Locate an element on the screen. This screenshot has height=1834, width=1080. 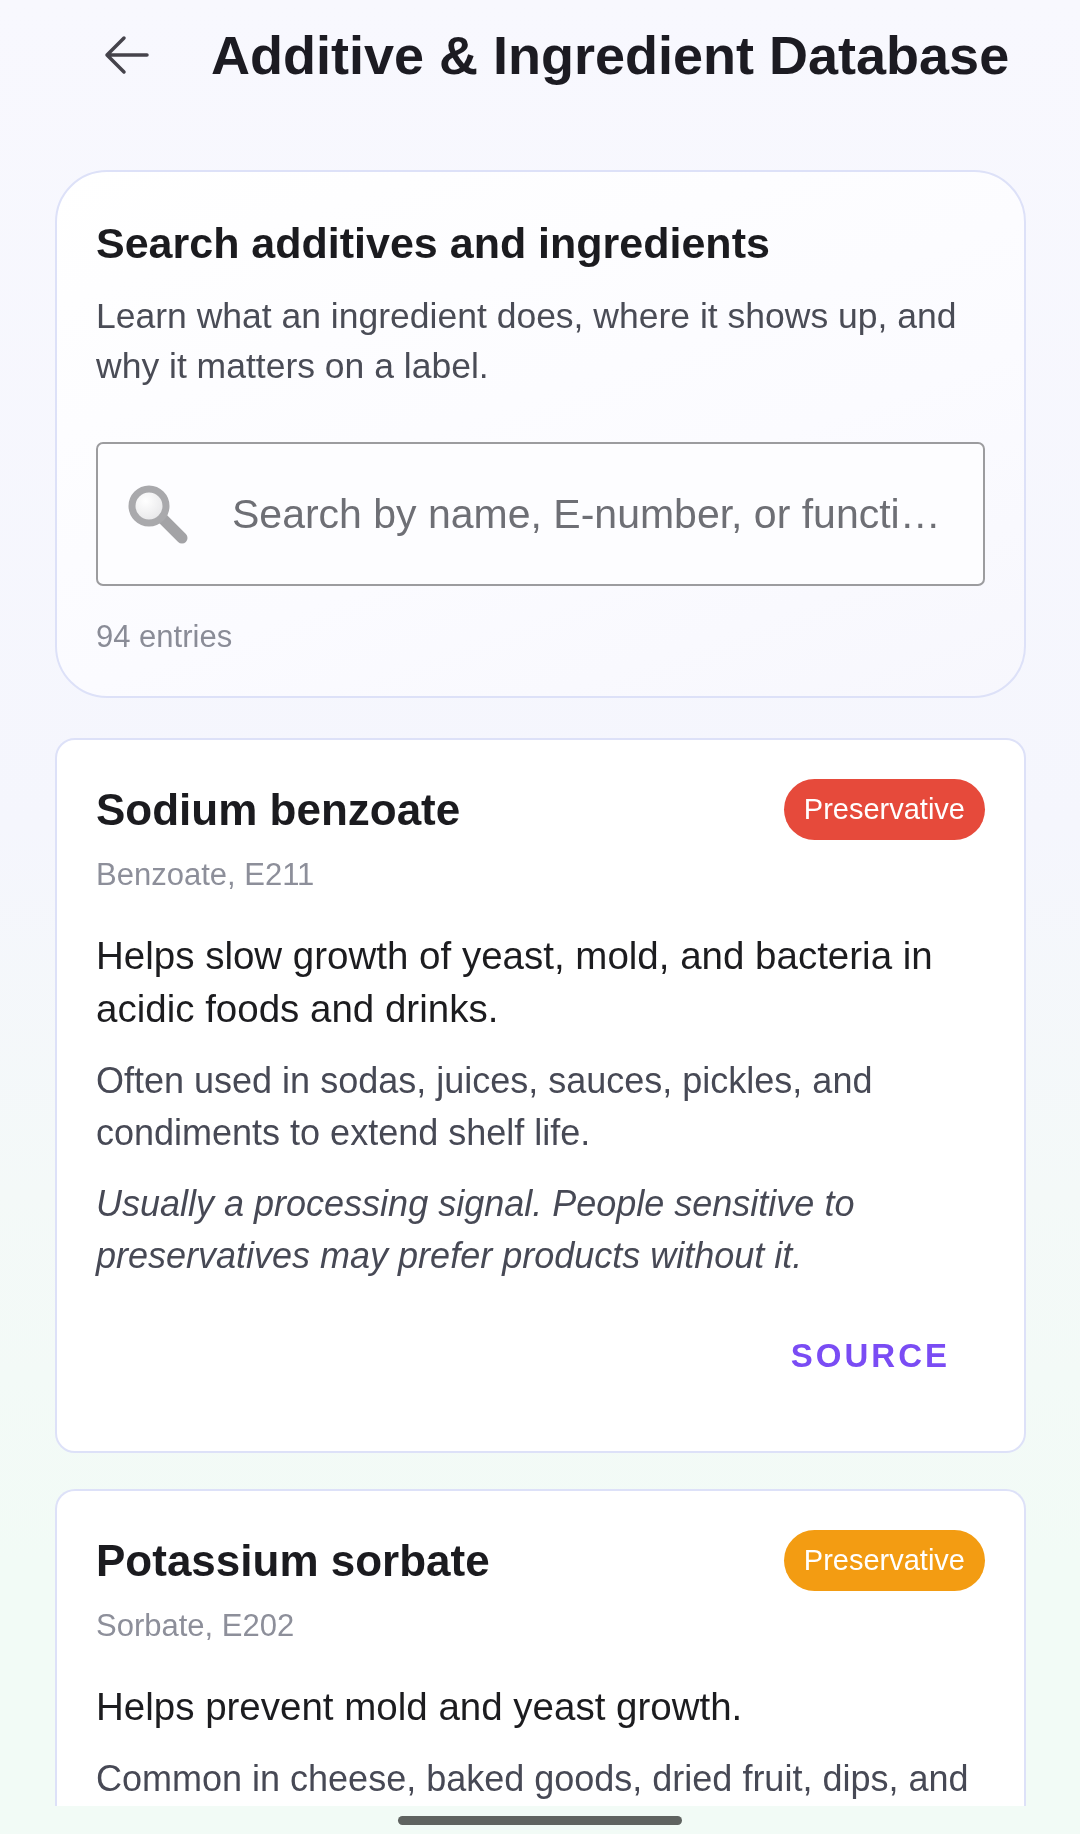
search-card-title: Search additives and ingredients is located at coordinates (433, 243).